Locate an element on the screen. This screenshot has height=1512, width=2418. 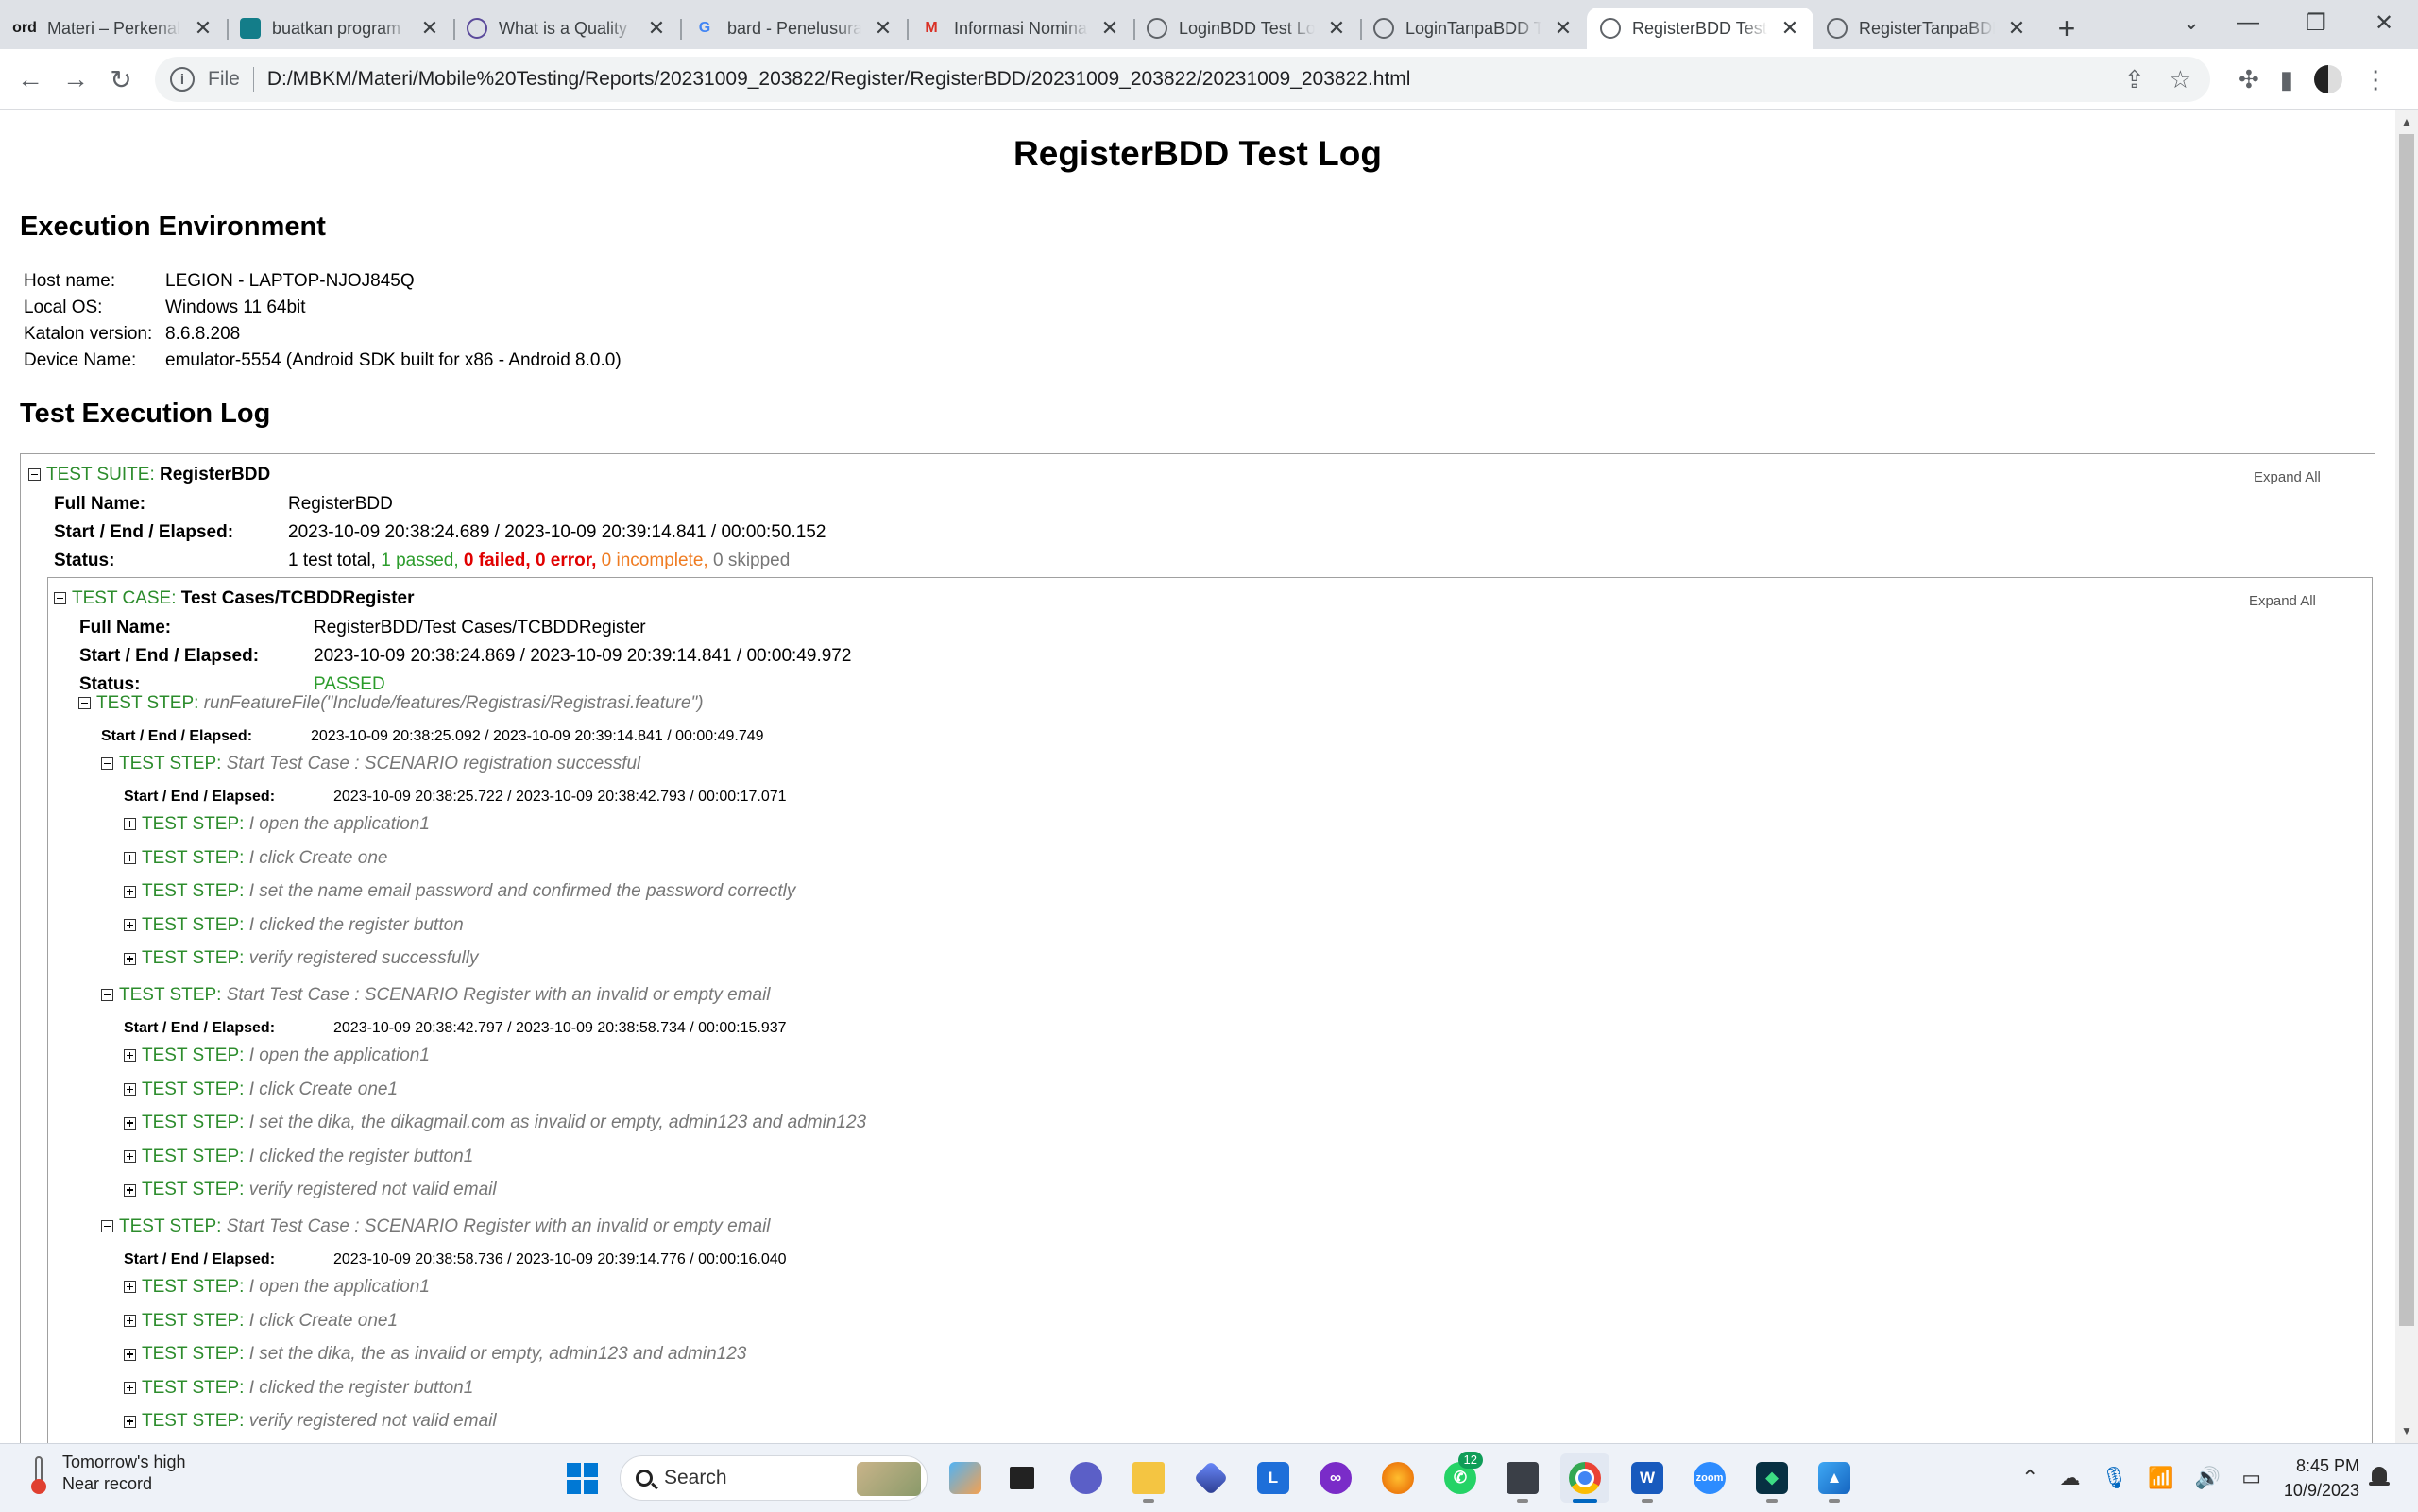
start-windows-icon is located at coordinates (581, 1478).